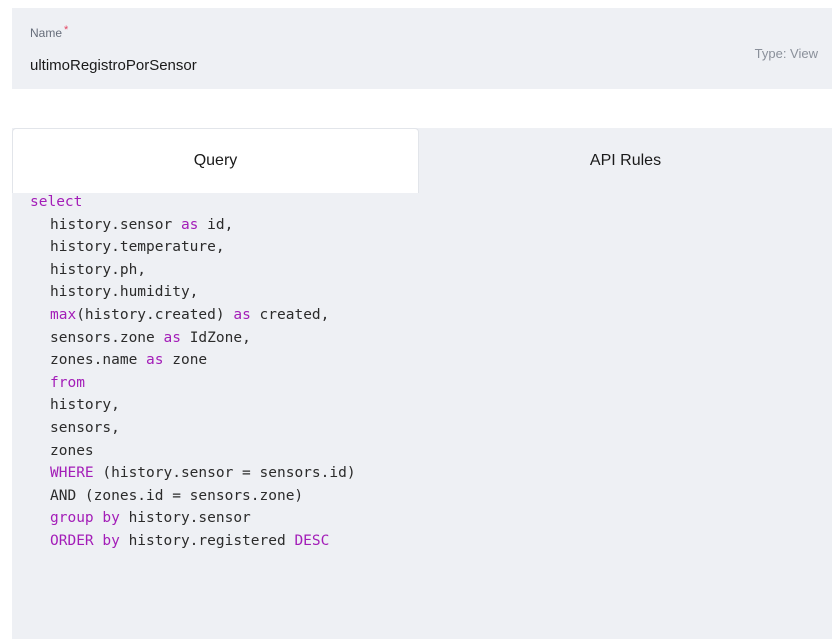 The width and height of the screenshot is (832, 639). Describe the element at coordinates (786, 53) in the screenshot. I see `type-label: Type: View` at that location.